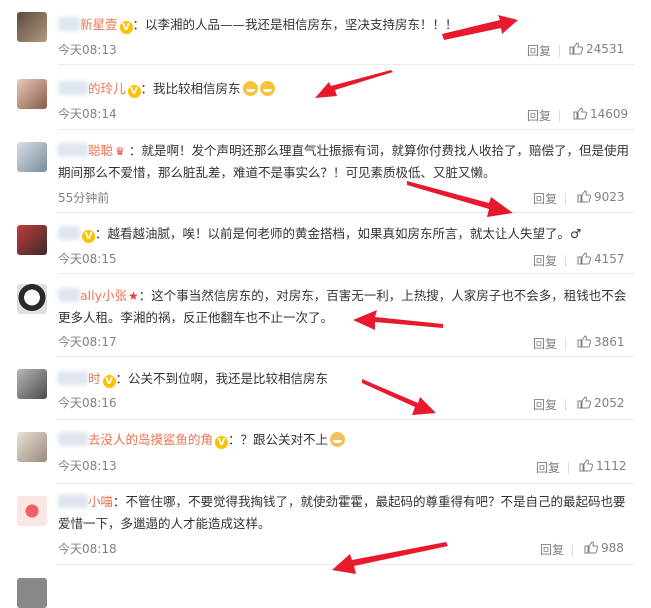  What do you see at coordinates (609, 403) in the screenshot?
I see `like-count: 2052` at bounding box center [609, 403].